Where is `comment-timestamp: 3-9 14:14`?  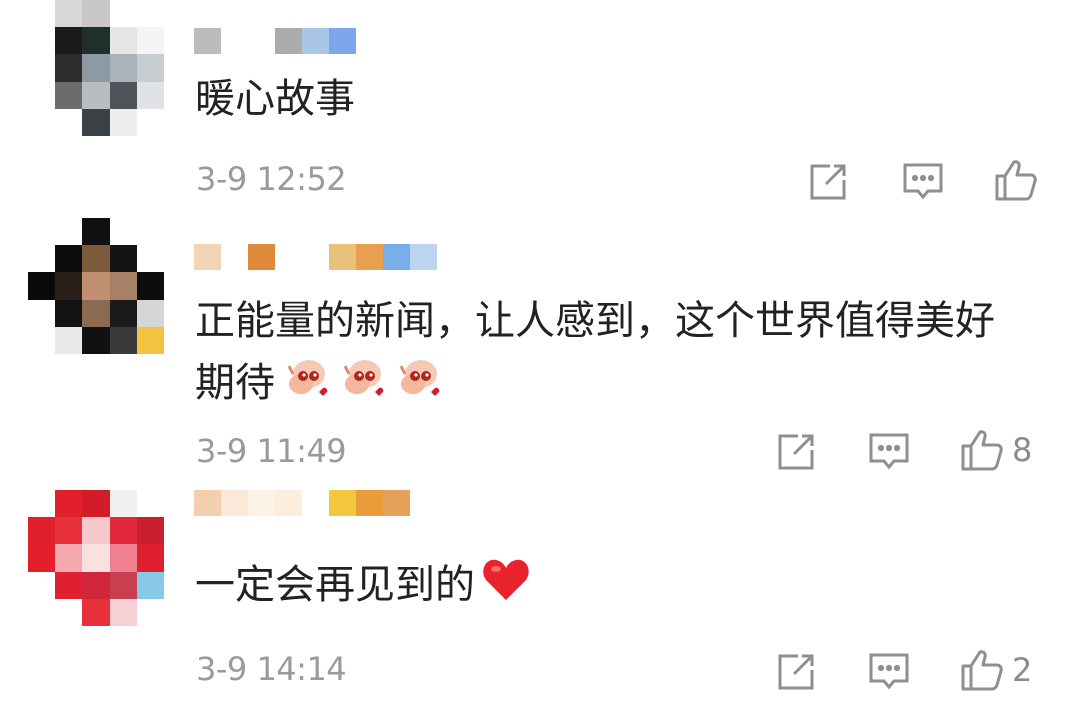 comment-timestamp: 3-9 14:14 is located at coordinates (271, 669).